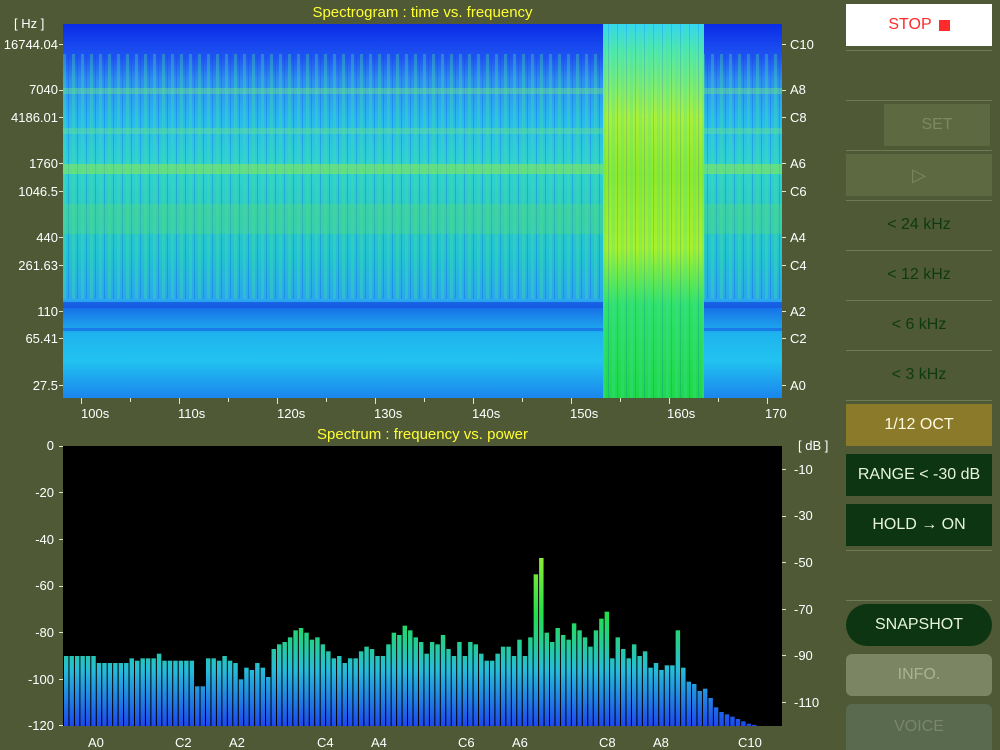 This screenshot has height=750, width=1000. Describe the element at coordinates (38, 265) in the screenshot. I see `freq-label: 261.63` at that location.